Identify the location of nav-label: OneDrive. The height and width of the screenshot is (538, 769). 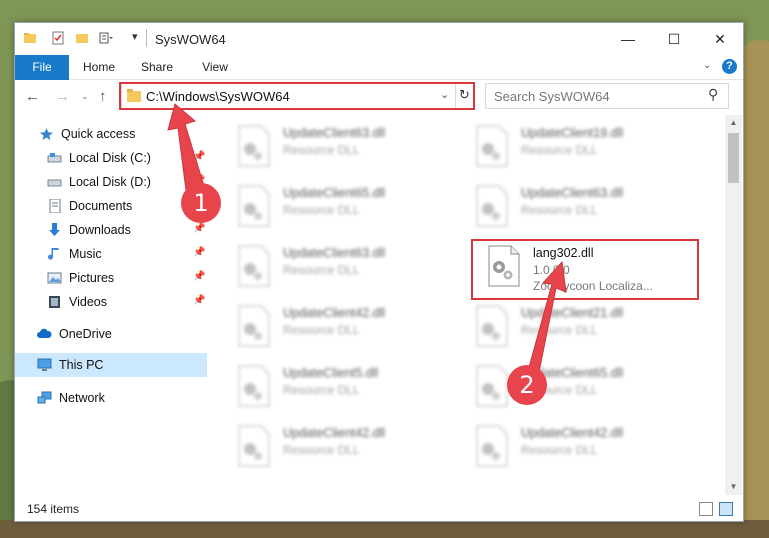
(85, 334).